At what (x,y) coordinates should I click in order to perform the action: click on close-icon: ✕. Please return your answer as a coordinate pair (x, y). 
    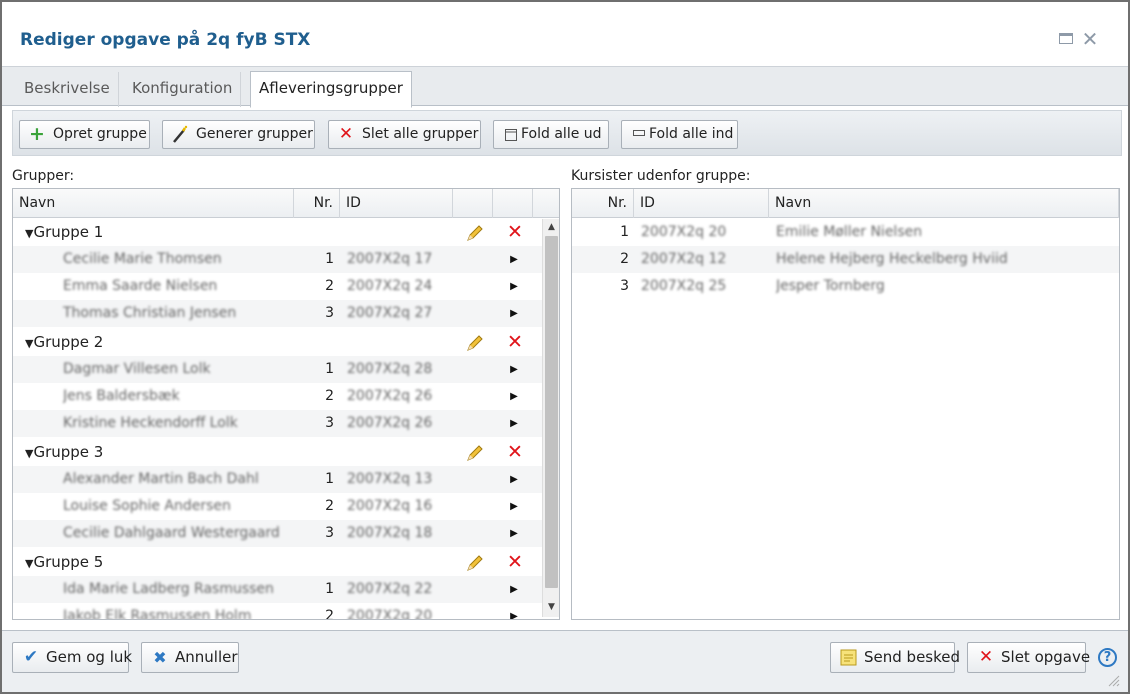
    Looking at the image, I should click on (1090, 39).